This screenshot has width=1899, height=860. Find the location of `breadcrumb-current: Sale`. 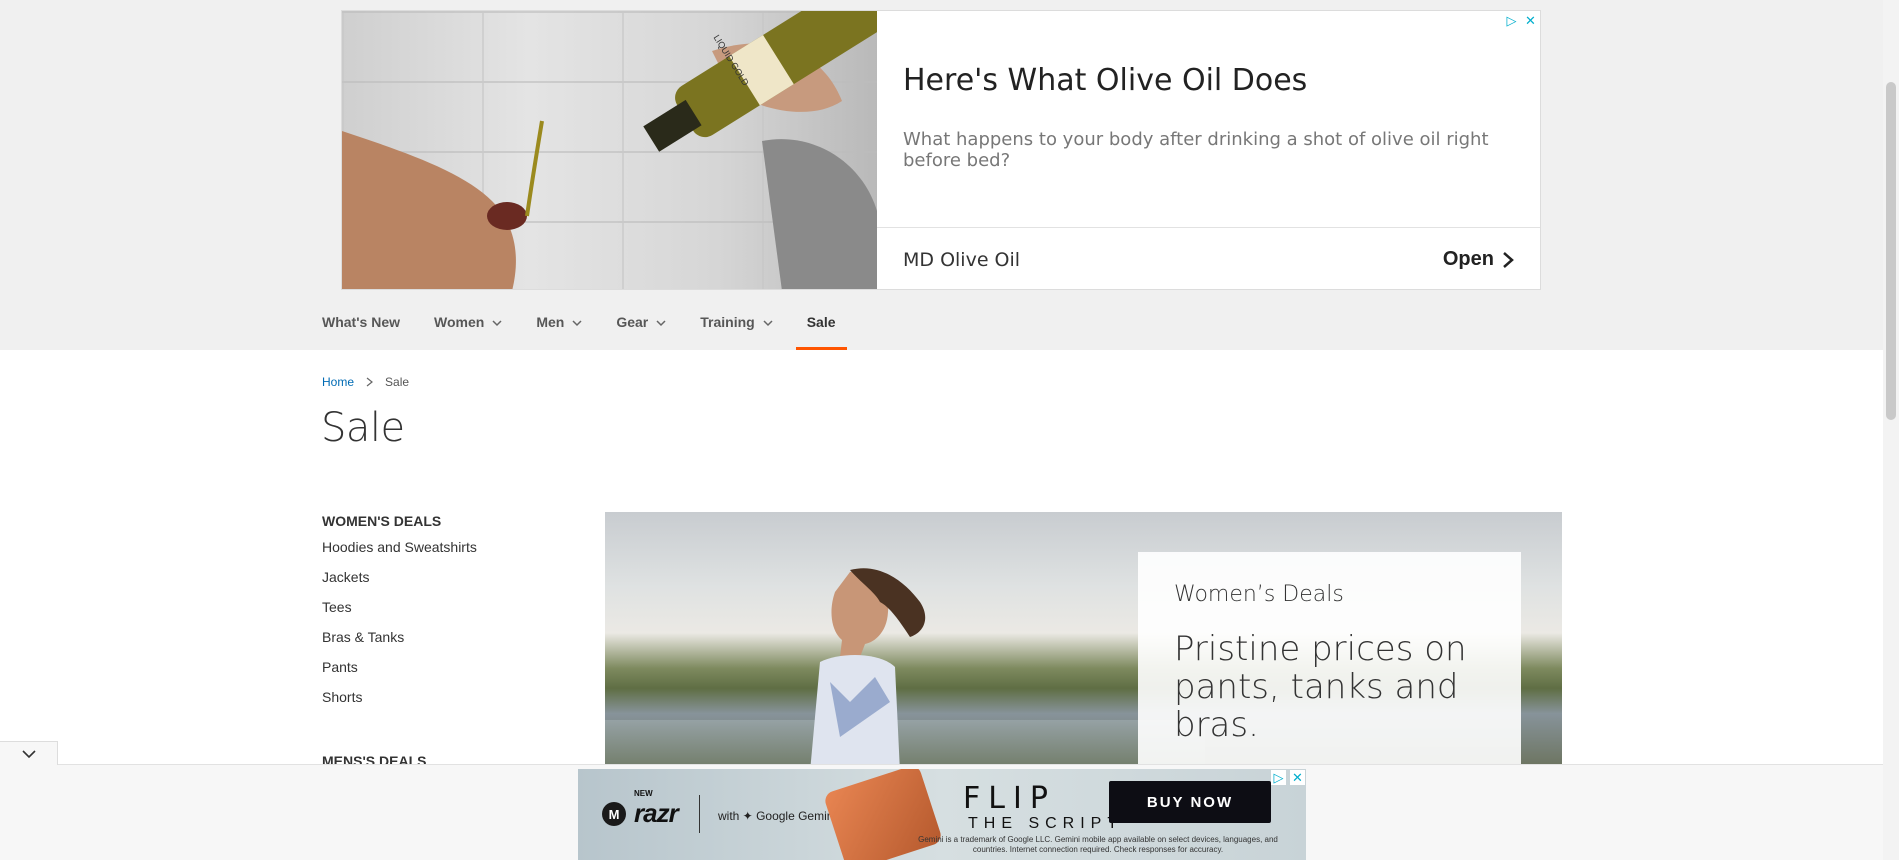

breadcrumb-current: Sale is located at coordinates (397, 382).